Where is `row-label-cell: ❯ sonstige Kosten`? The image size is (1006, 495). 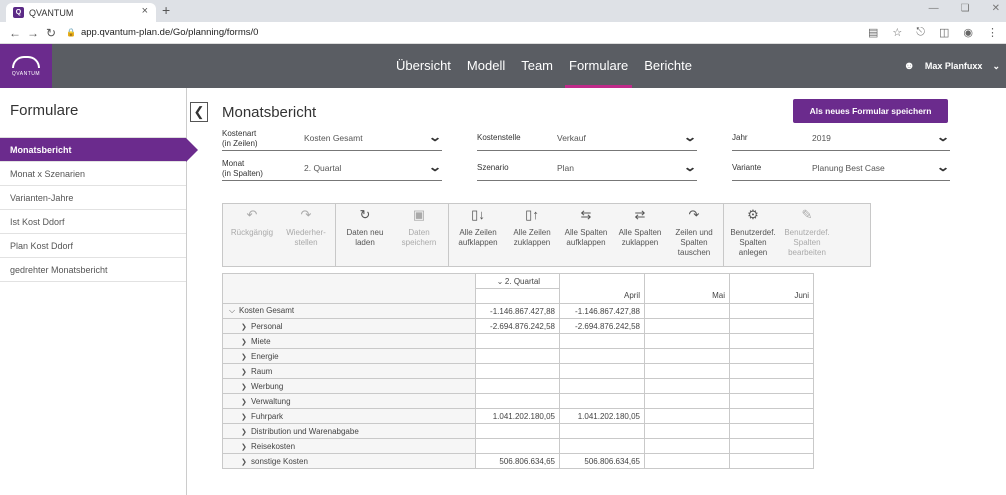
row-label-cell: ❯ sonstige Kosten is located at coordinates (349, 461).